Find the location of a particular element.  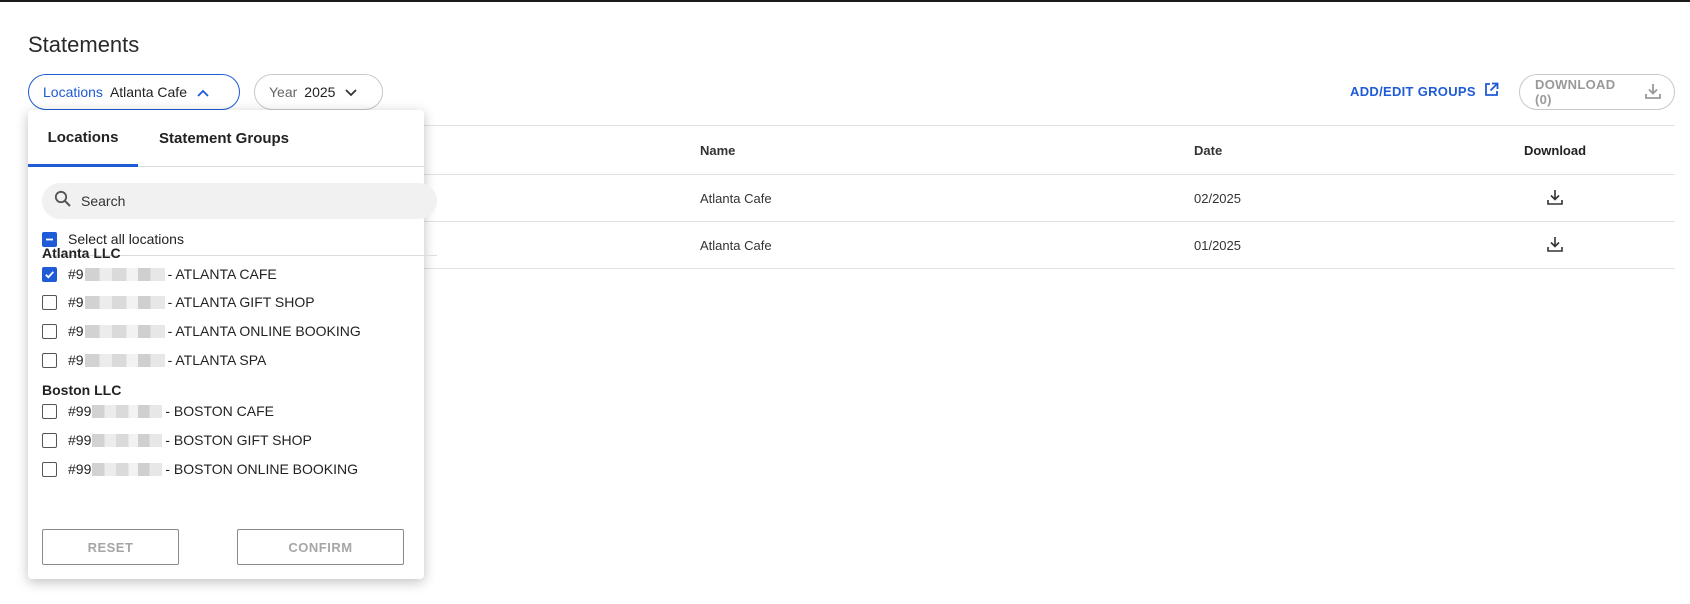

add-edit-groups-link: ADD/EDIT GROUPS is located at coordinates (1424, 91).